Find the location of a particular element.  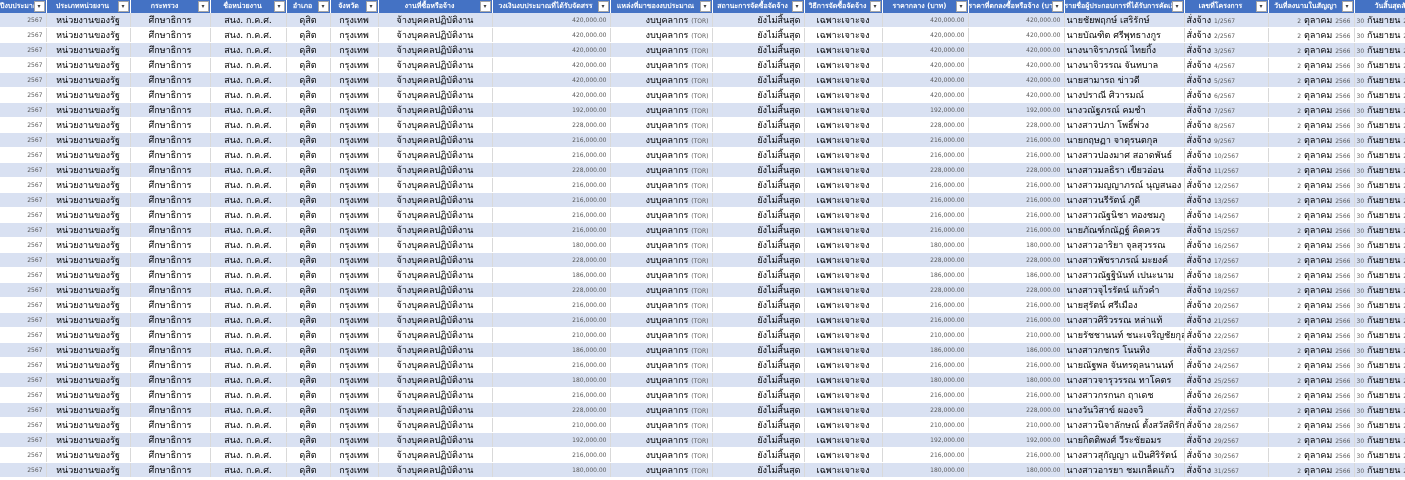

table-cell: นางนาจิวรรณ จันทบาล is located at coordinates (1124, 65).